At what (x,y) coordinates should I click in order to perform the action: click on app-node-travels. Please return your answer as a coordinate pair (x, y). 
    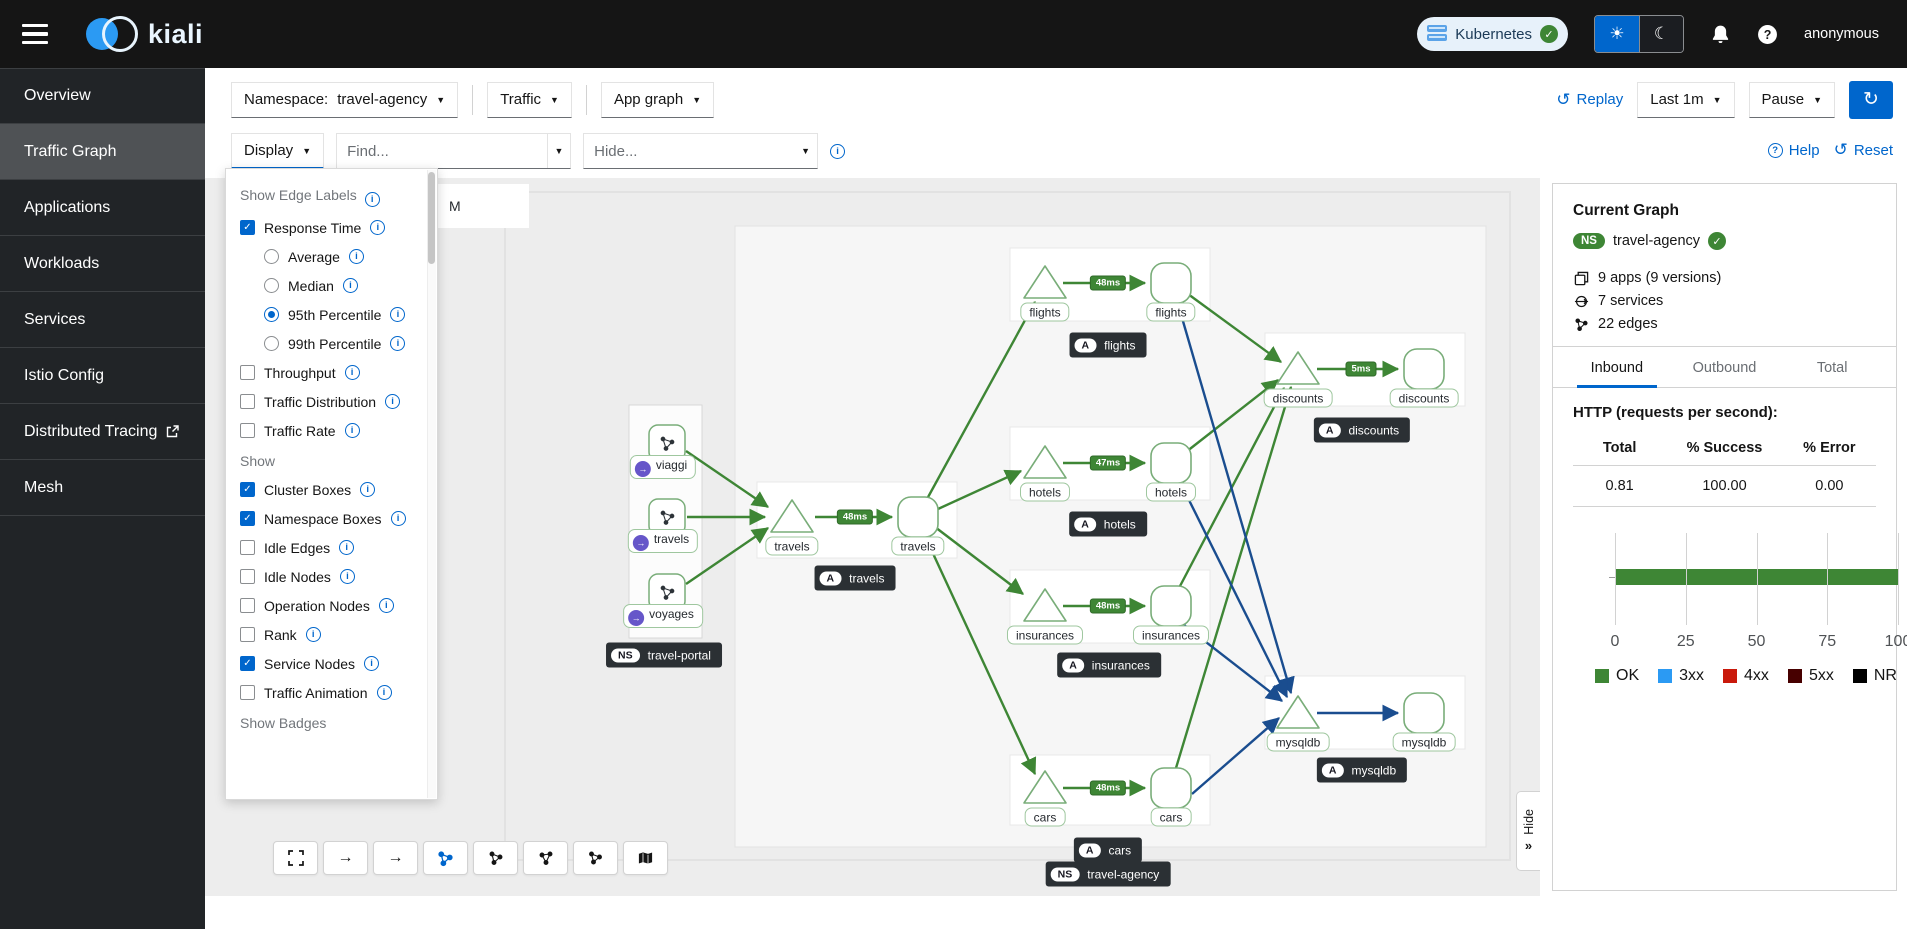
    Looking at the image, I should click on (918, 517).